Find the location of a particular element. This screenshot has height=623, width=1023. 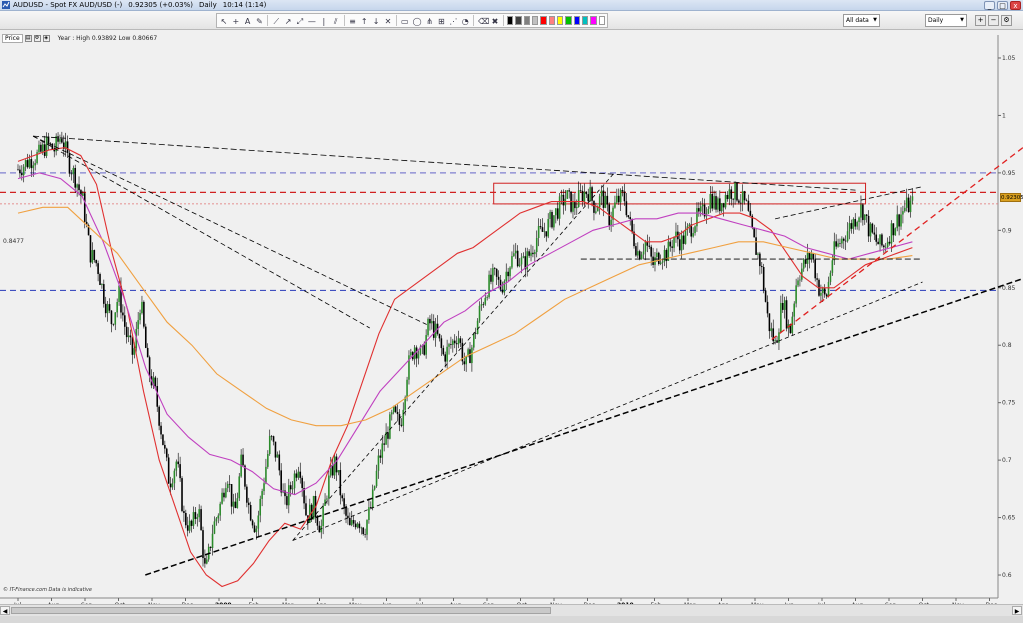

eraser-icon: ⌫ is located at coordinates (483, 20).